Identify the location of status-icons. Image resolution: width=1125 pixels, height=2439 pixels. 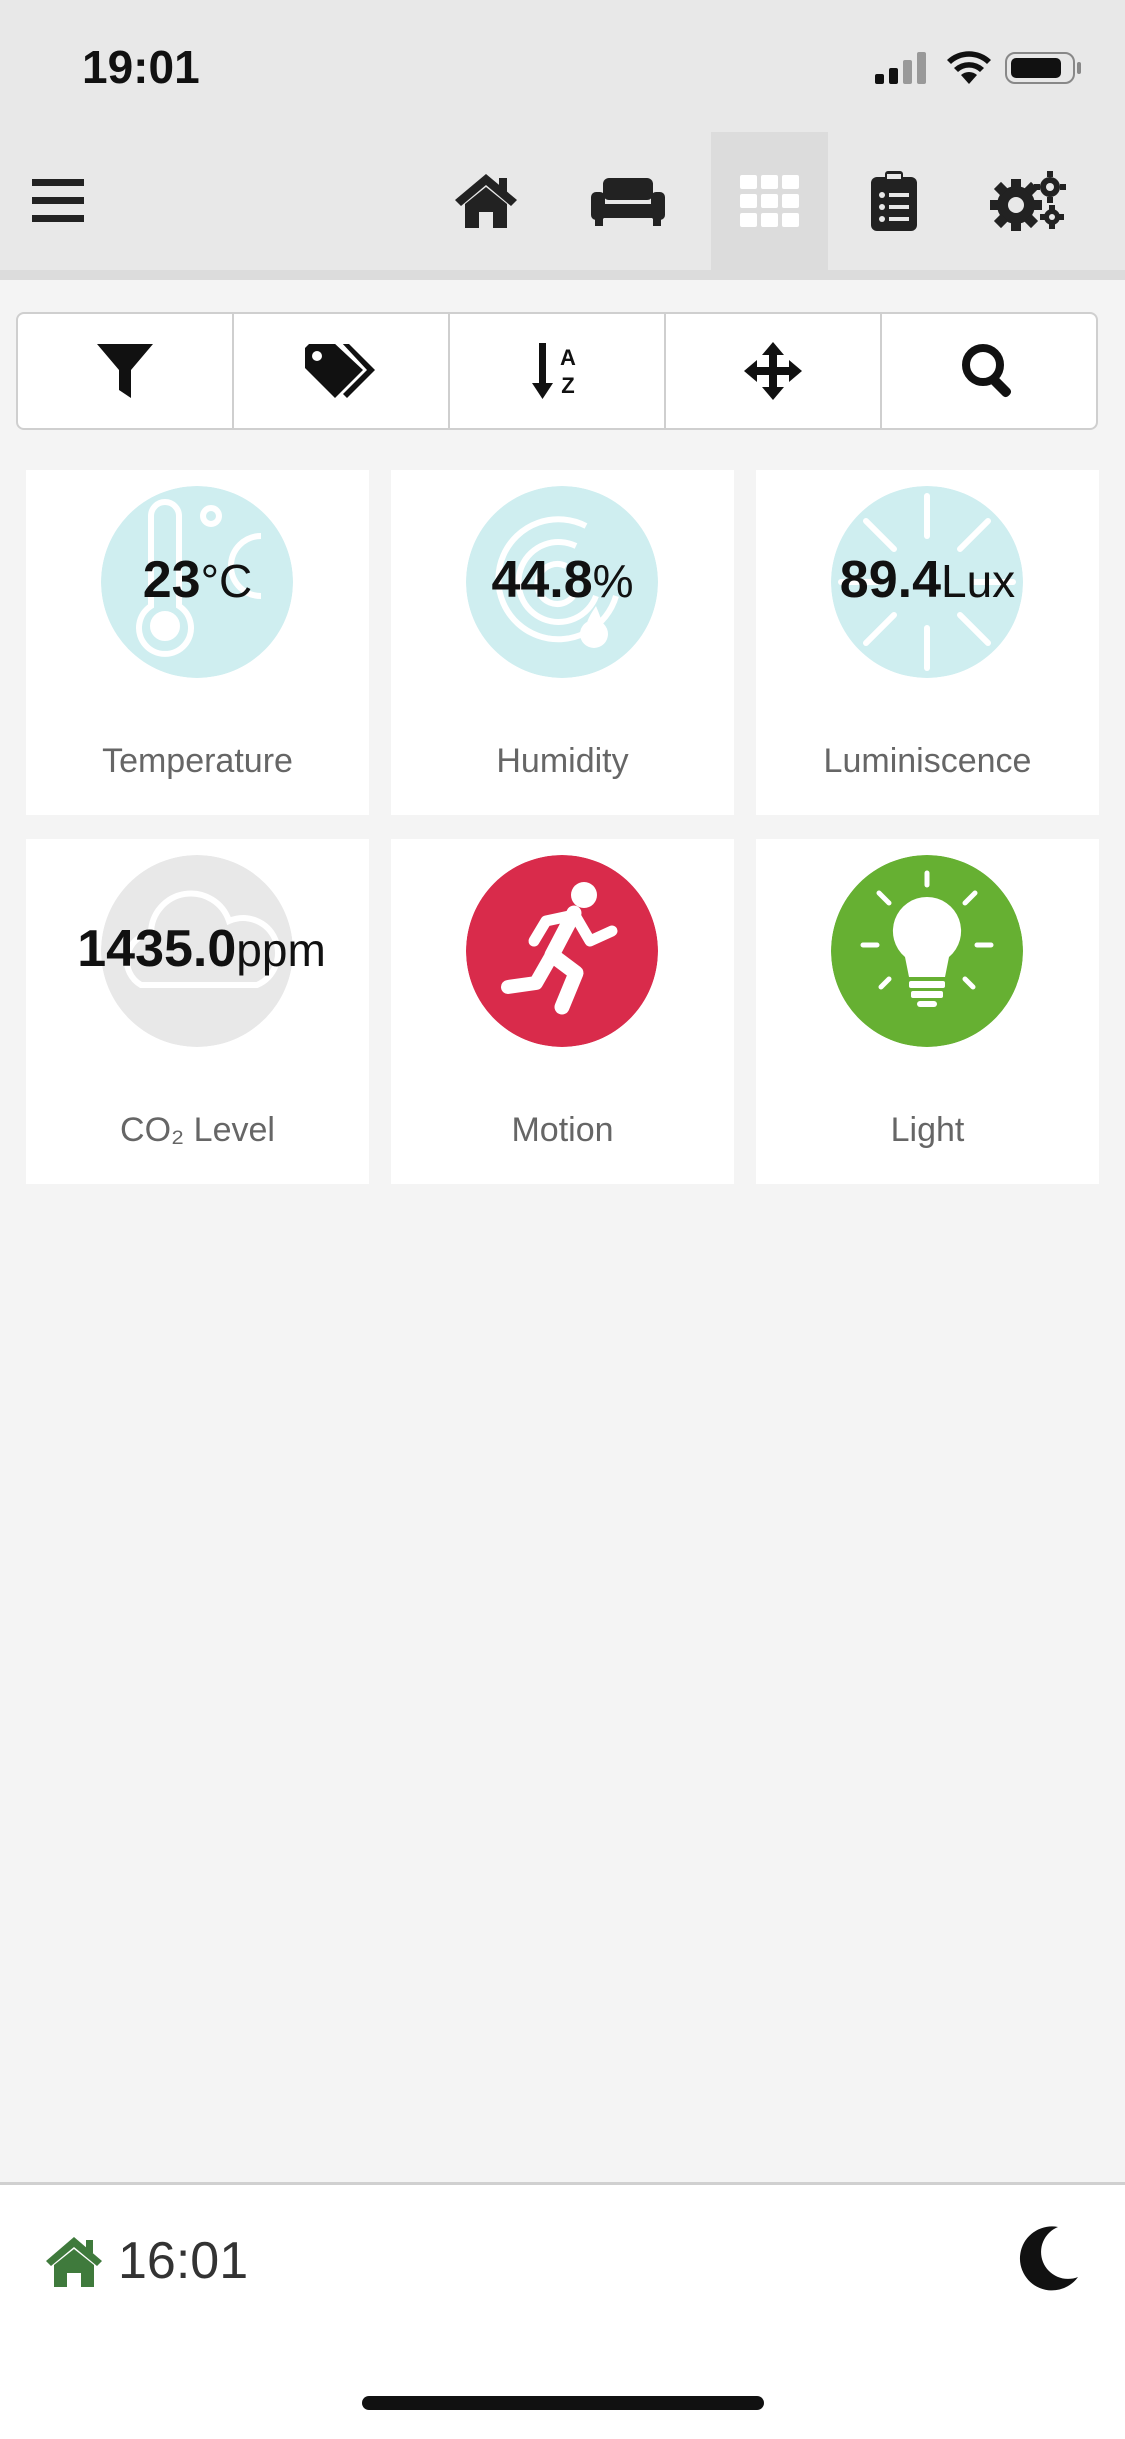
(980, 68).